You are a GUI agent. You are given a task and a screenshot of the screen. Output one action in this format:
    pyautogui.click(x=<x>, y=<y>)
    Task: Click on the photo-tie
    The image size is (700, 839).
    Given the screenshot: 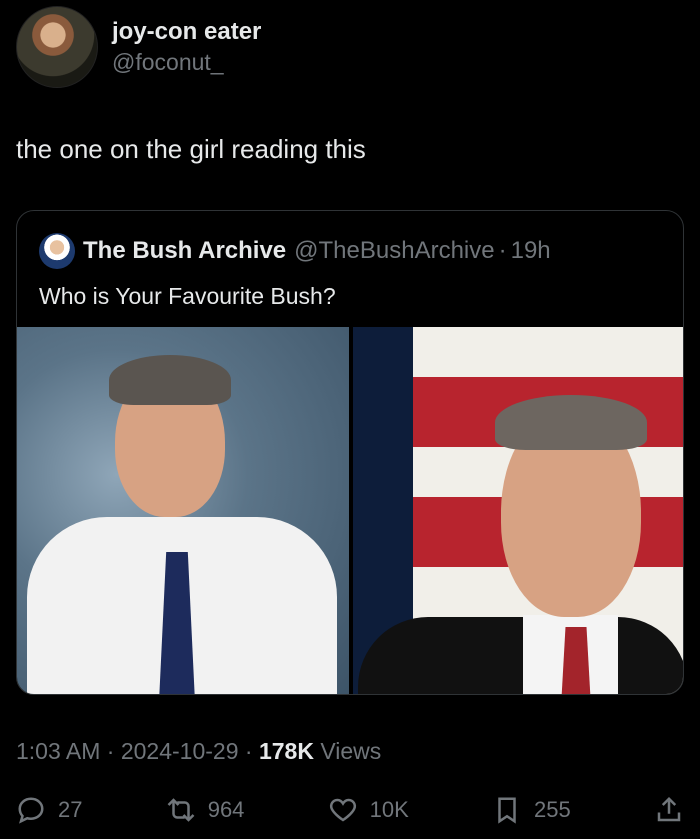 What is the action you would take?
    pyautogui.click(x=576, y=660)
    